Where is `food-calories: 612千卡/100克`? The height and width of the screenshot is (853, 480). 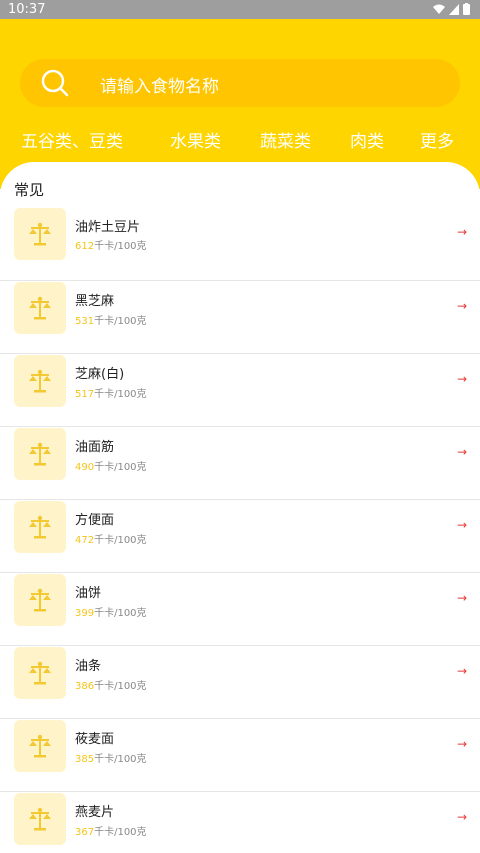 food-calories: 612千卡/100克 is located at coordinates (111, 244).